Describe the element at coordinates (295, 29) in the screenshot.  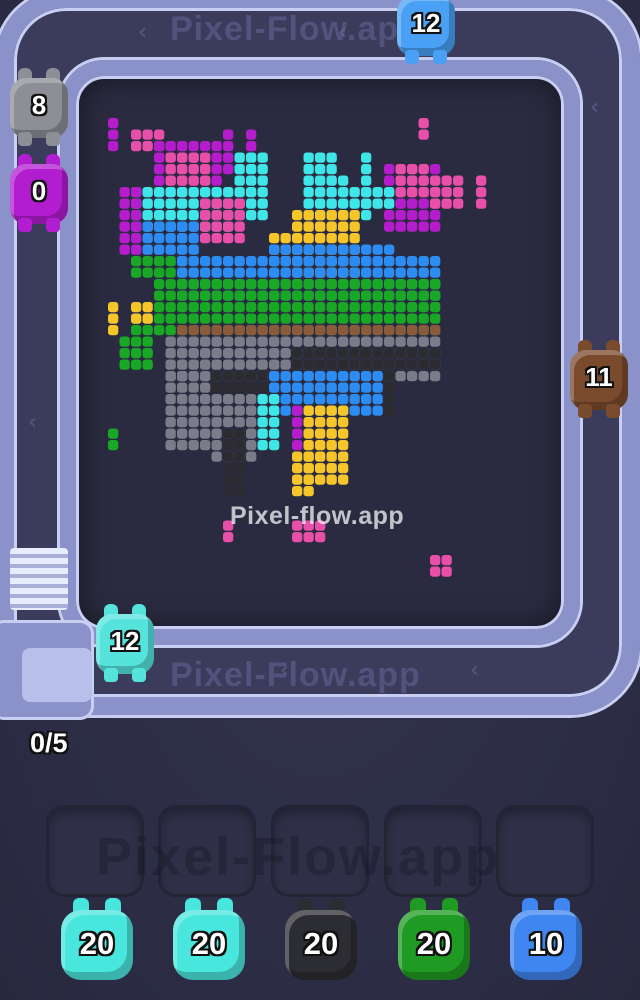
I see `belt-watermark-top: Pixel-Flow.app` at that location.